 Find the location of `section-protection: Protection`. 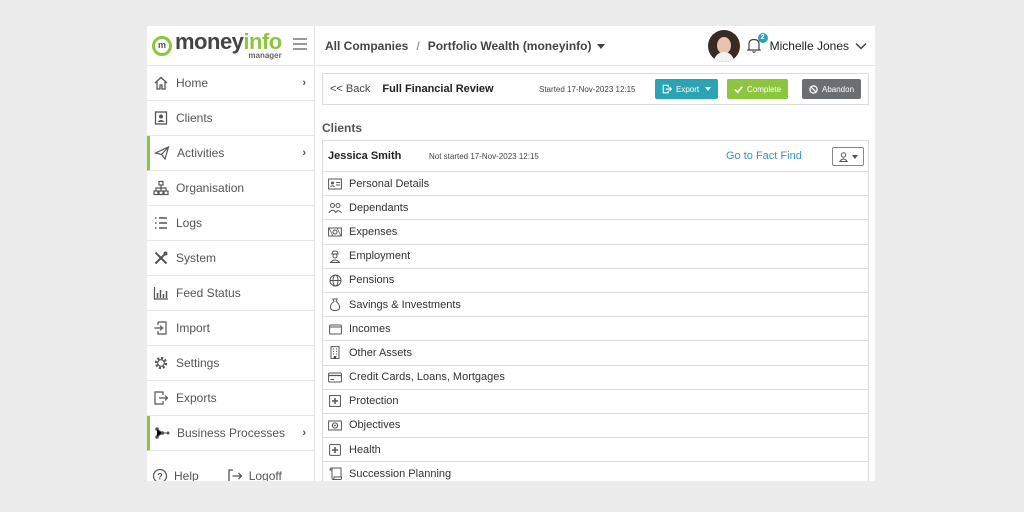

section-protection: Protection is located at coordinates (595, 400).